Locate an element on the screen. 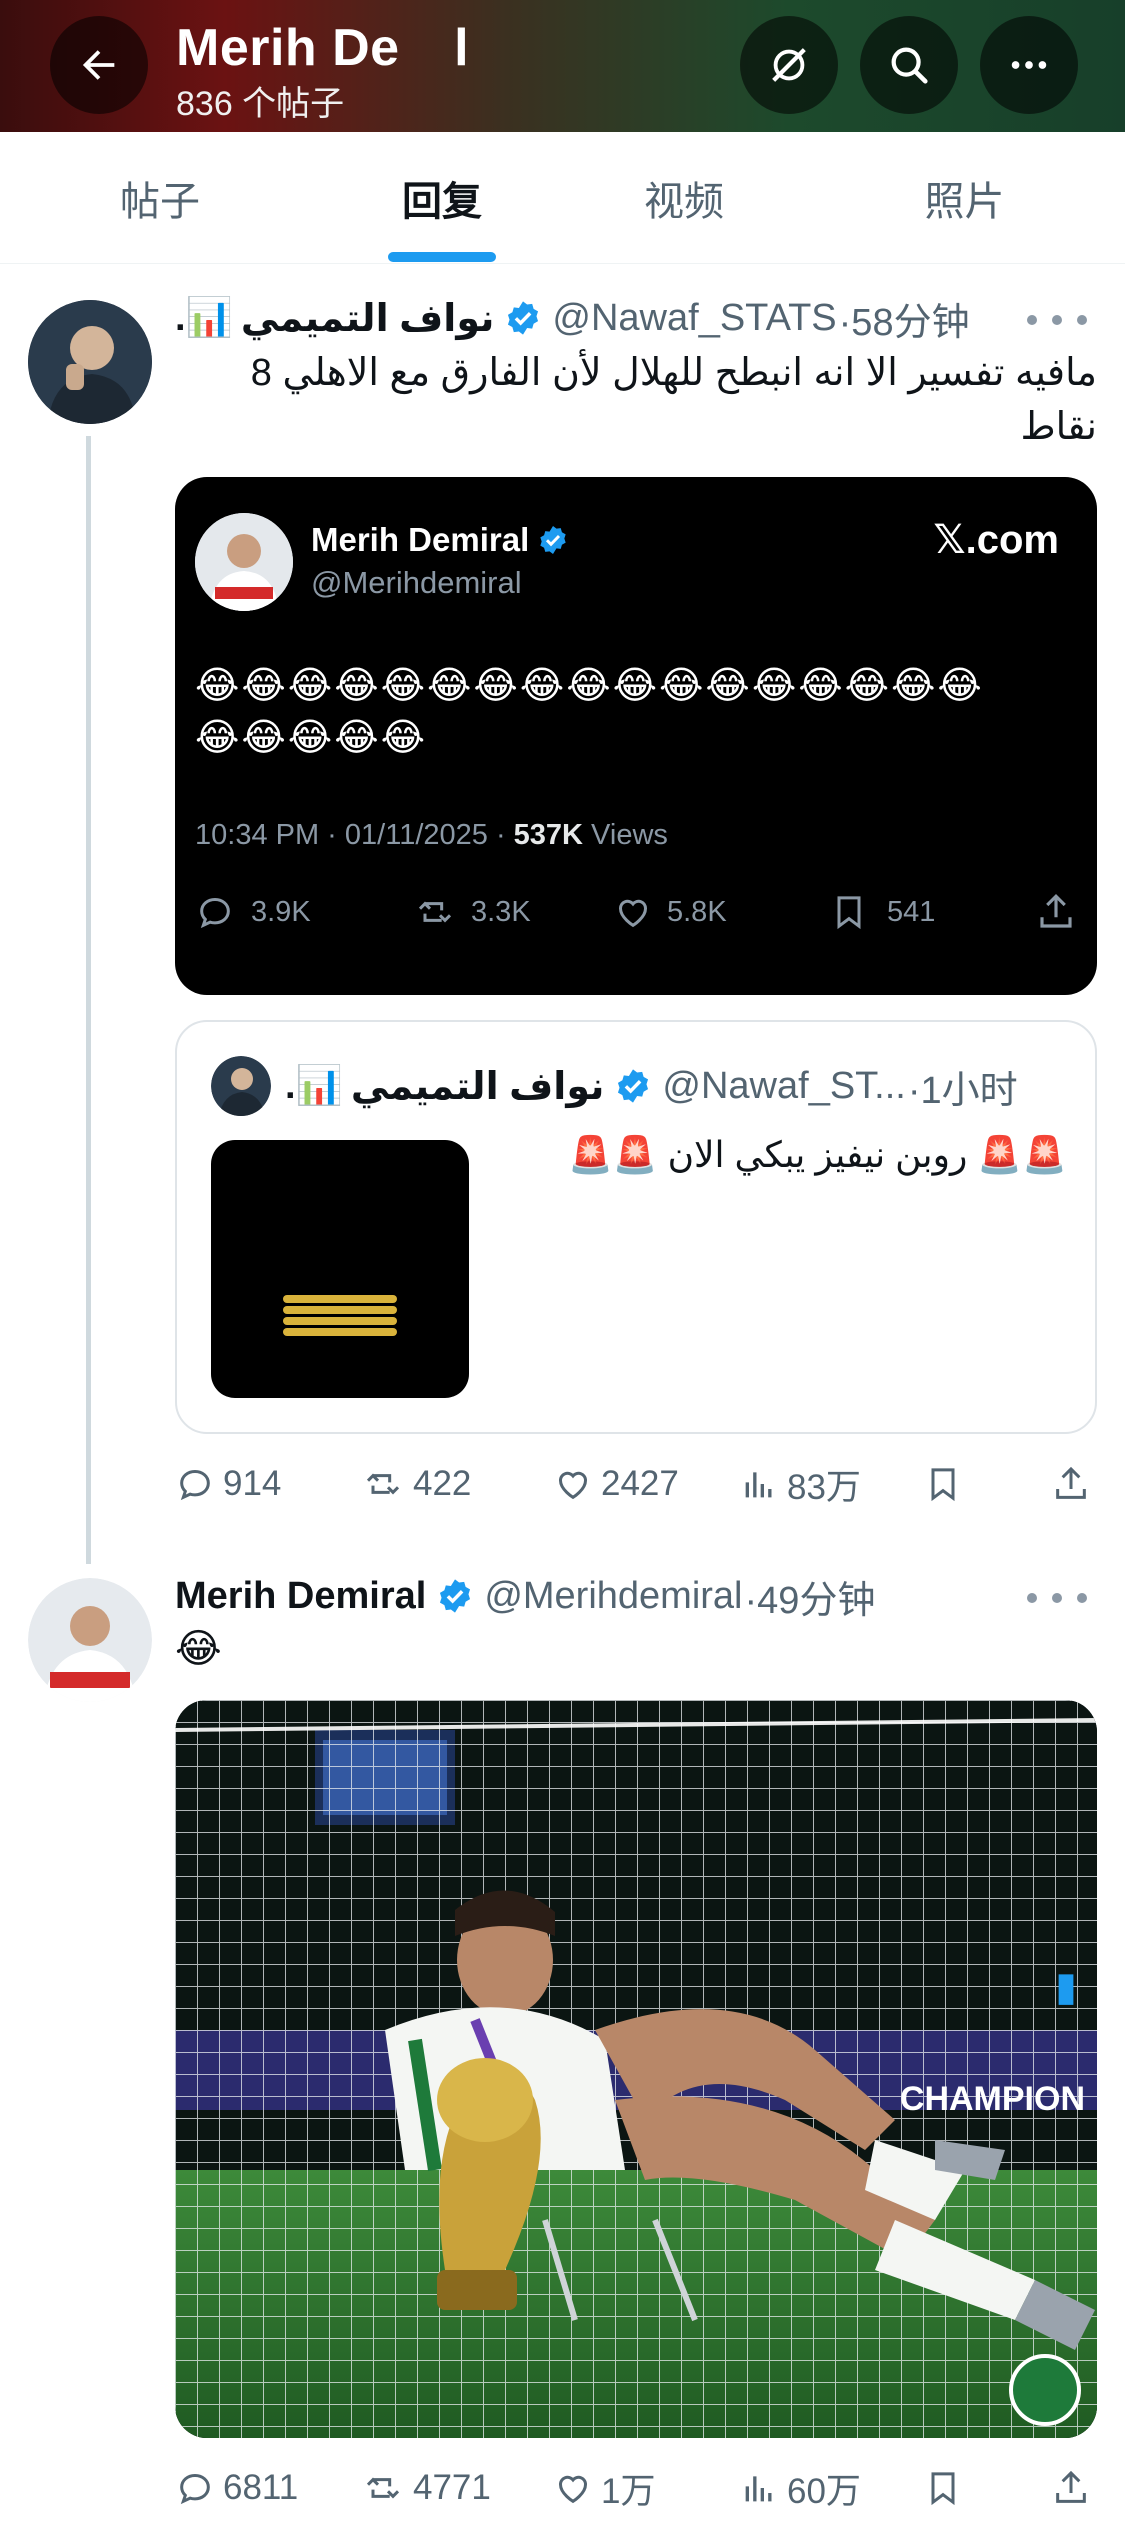  embed-author-handle: @Merihdemiral is located at coordinates (416, 582).